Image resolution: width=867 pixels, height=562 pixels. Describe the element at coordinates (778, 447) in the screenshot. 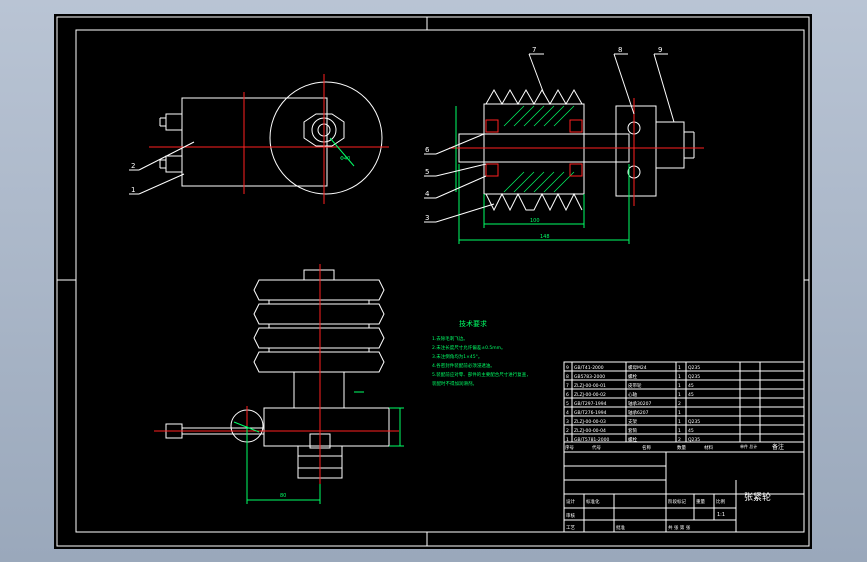

I see `bom-header-remark: 备注` at that location.